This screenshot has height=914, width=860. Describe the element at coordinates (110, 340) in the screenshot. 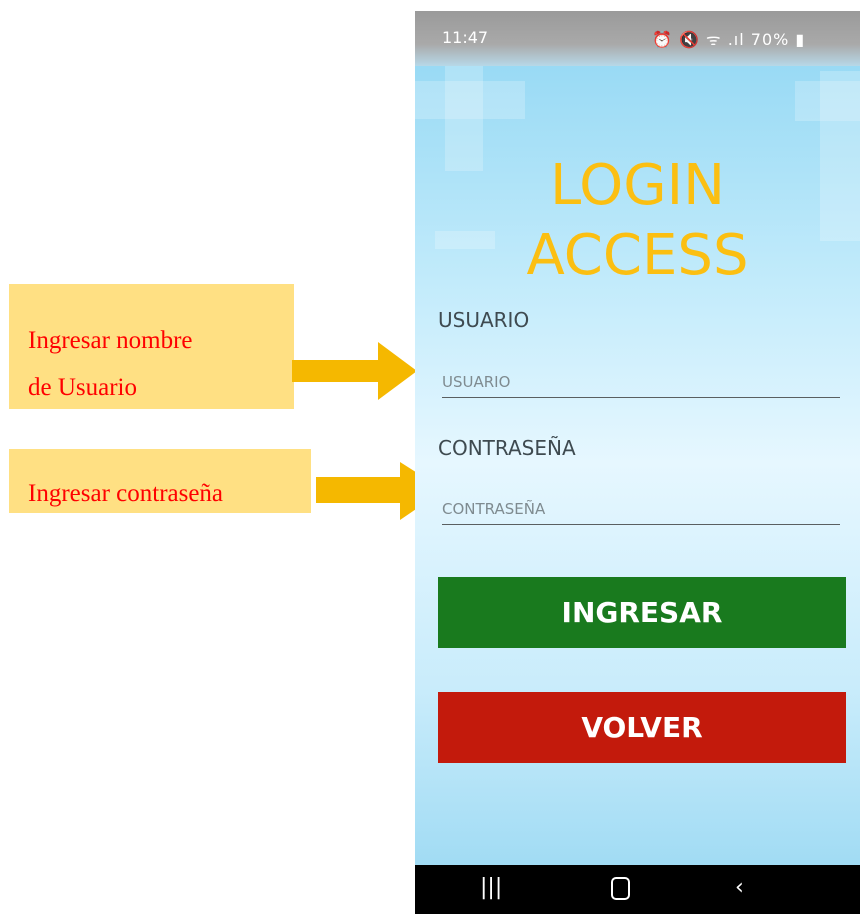

I see `username-callout-line1: Ingresar nombre` at that location.